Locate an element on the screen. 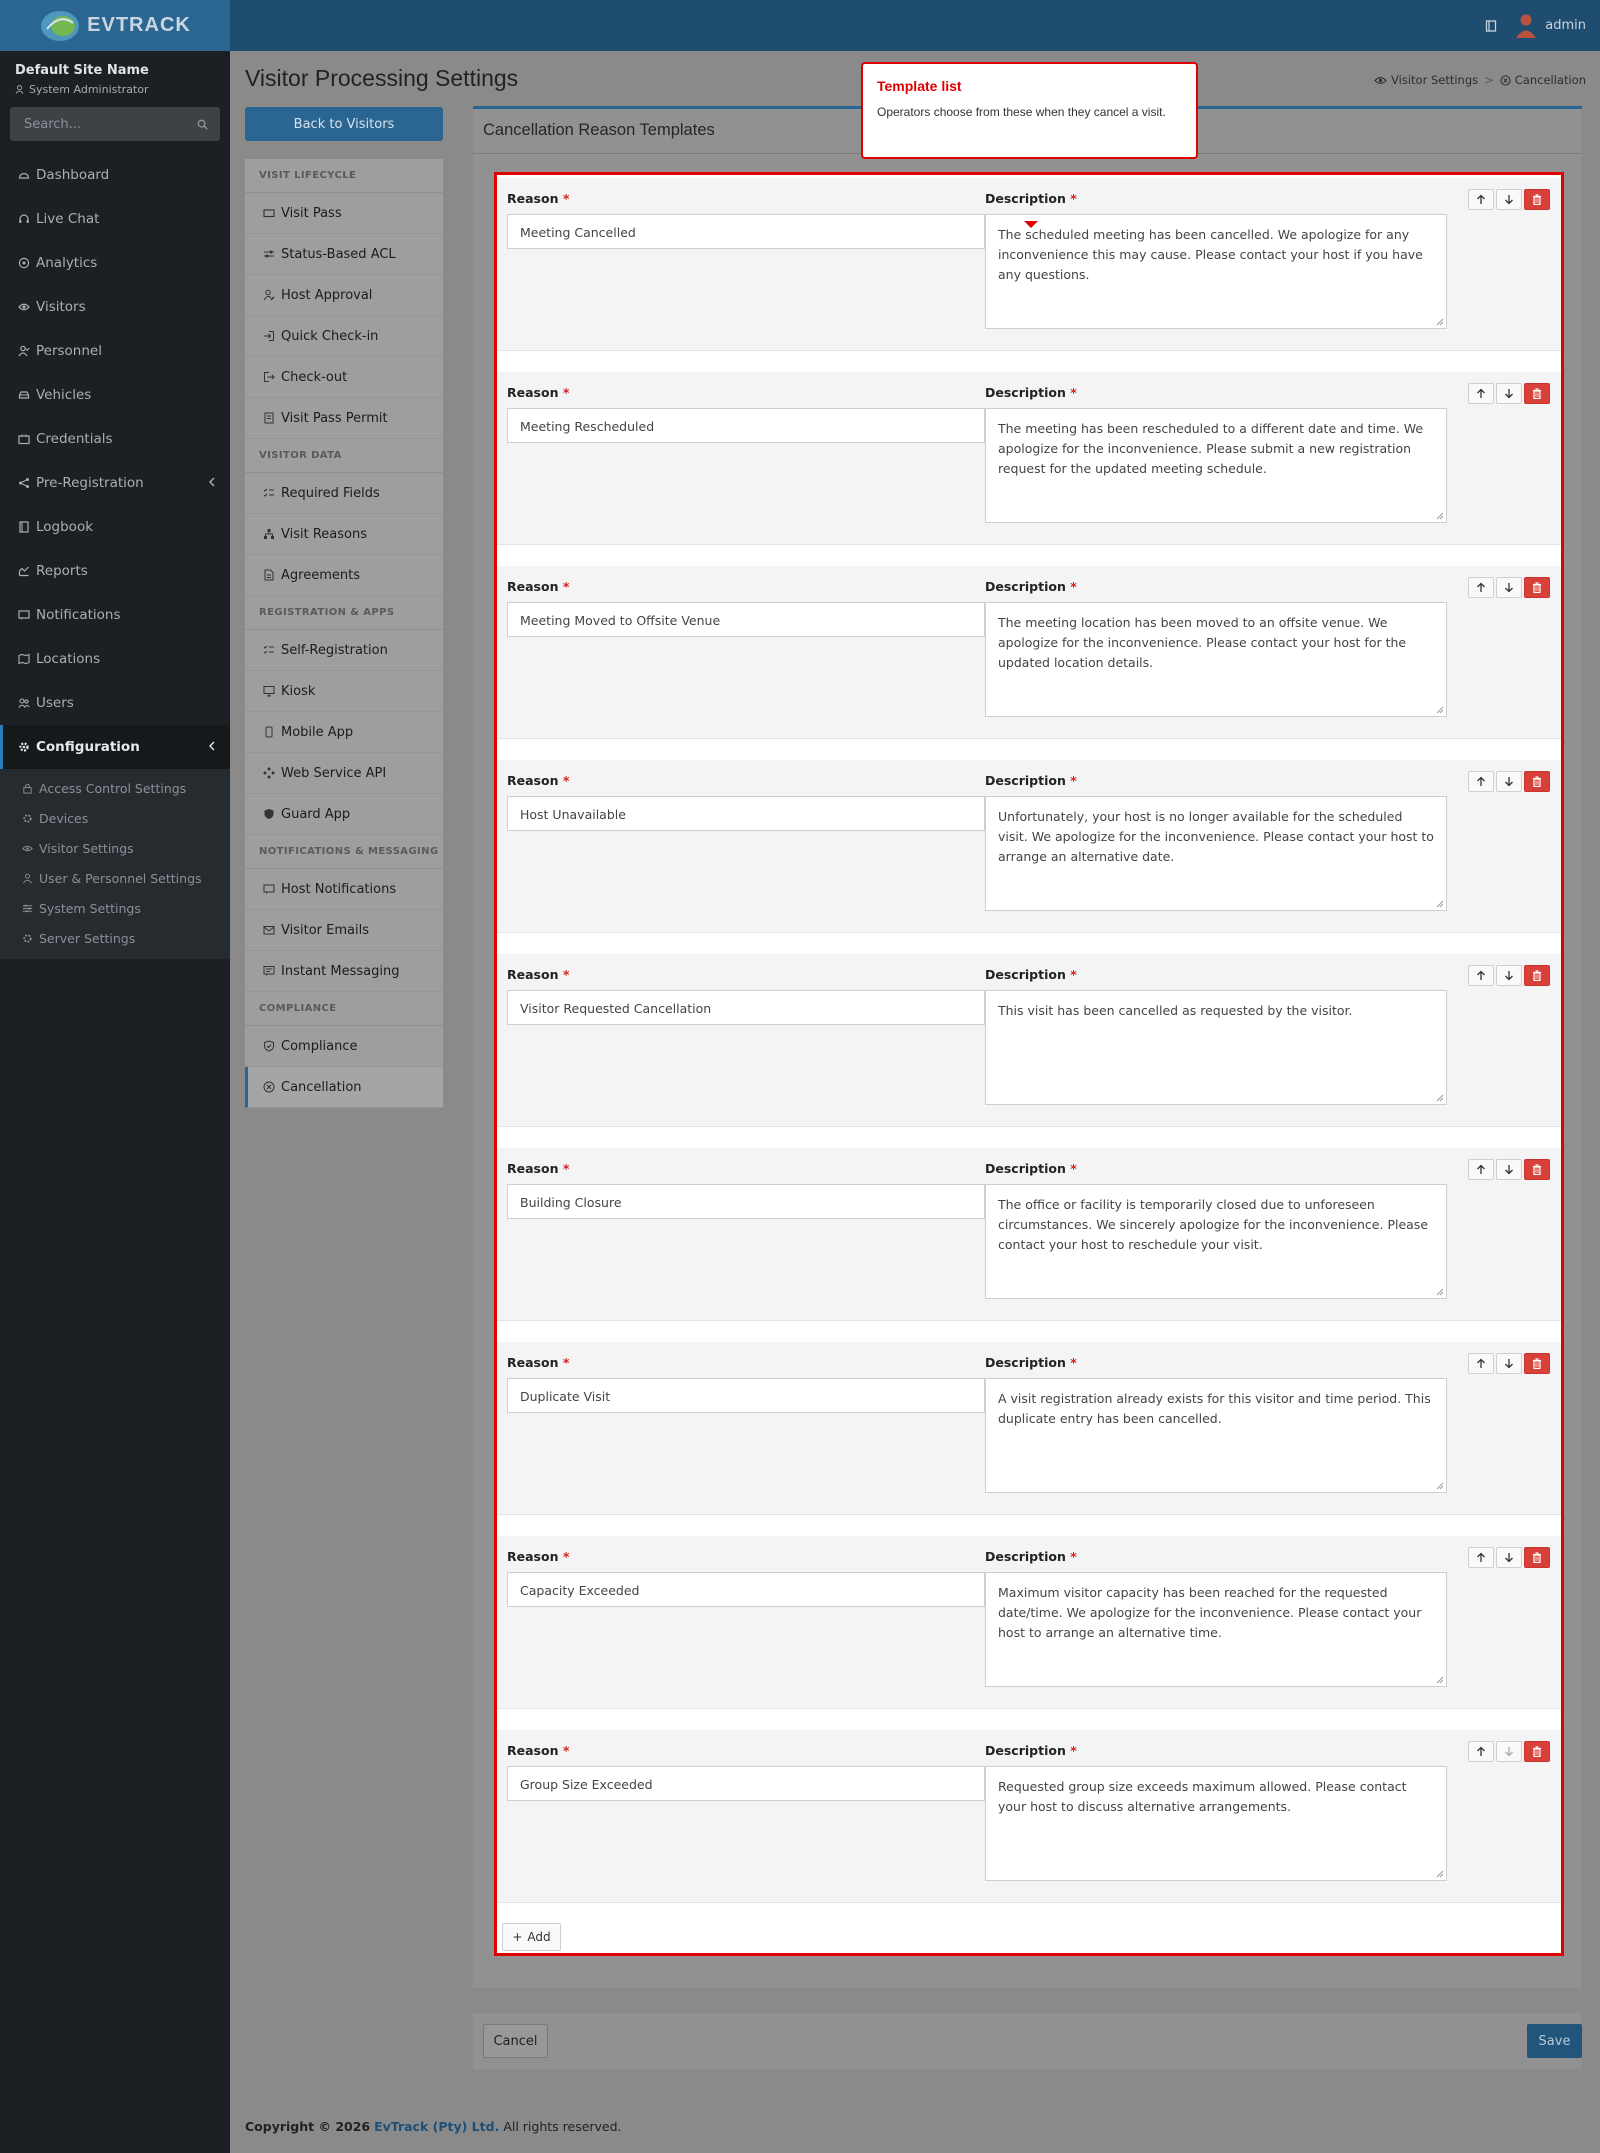  nav-credentials: Credentials is located at coordinates (115, 439).